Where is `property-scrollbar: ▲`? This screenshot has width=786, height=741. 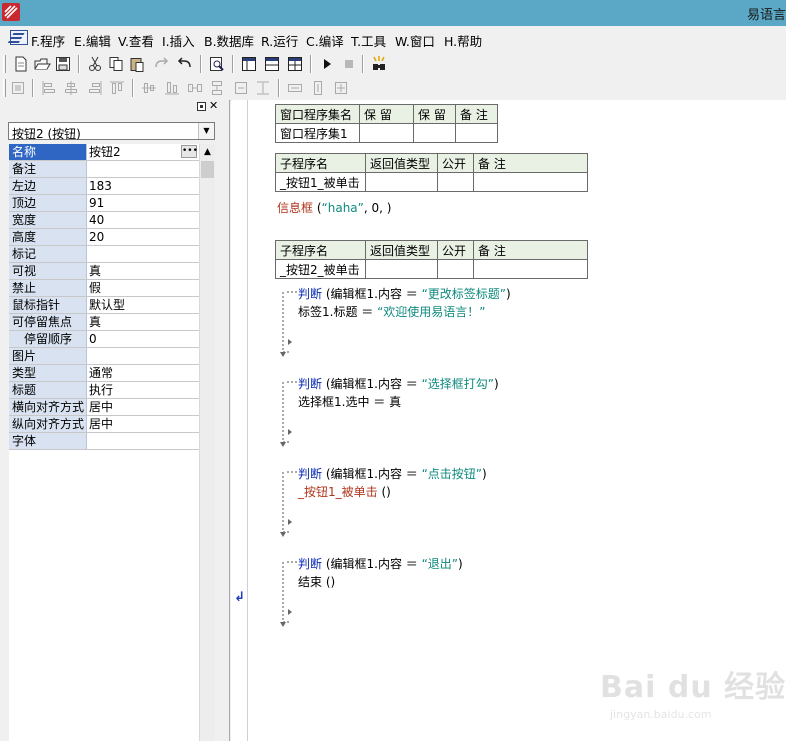
property-scrollbar: ▲ is located at coordinates (207, 442).